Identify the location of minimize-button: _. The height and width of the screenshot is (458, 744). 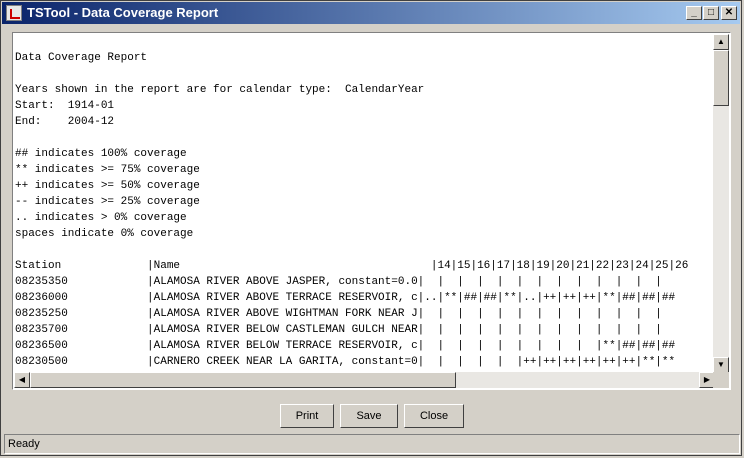
(694, 13).